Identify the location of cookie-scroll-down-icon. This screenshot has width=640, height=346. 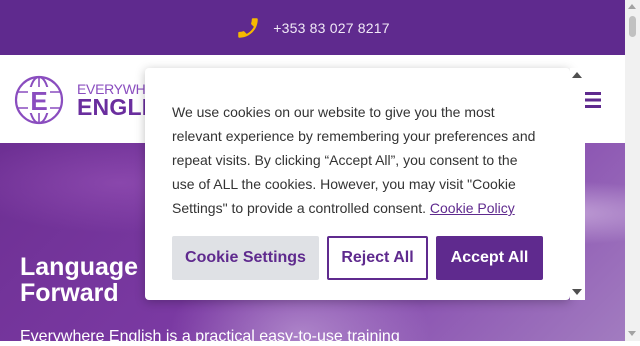
(577, 292).